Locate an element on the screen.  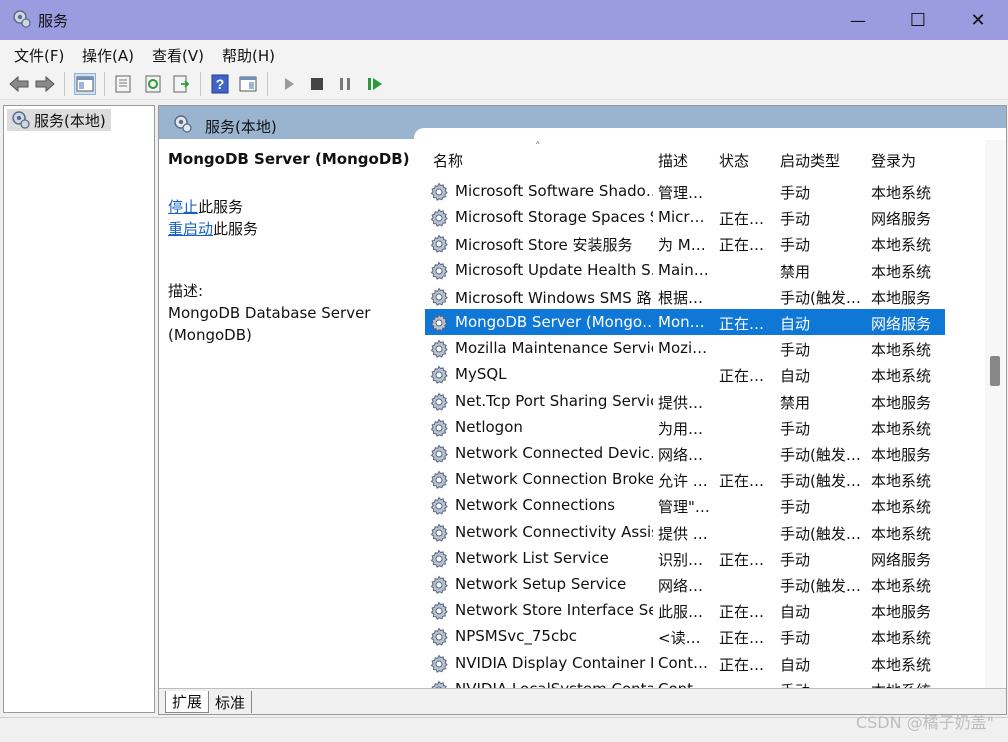
table-row: Mozilla Maintenance Service Mozi… 手动 本地系统 is located at coordinates (685, 348).